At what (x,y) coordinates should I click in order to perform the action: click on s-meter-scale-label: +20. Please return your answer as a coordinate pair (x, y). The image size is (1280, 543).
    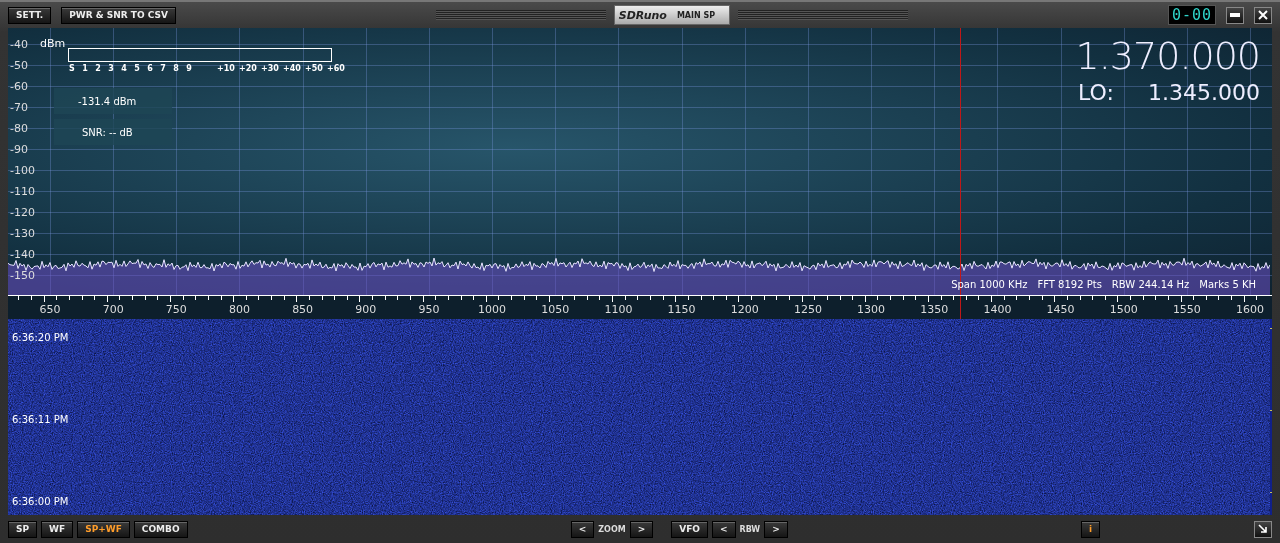
    Looking at the image, I should click on (248, 68).